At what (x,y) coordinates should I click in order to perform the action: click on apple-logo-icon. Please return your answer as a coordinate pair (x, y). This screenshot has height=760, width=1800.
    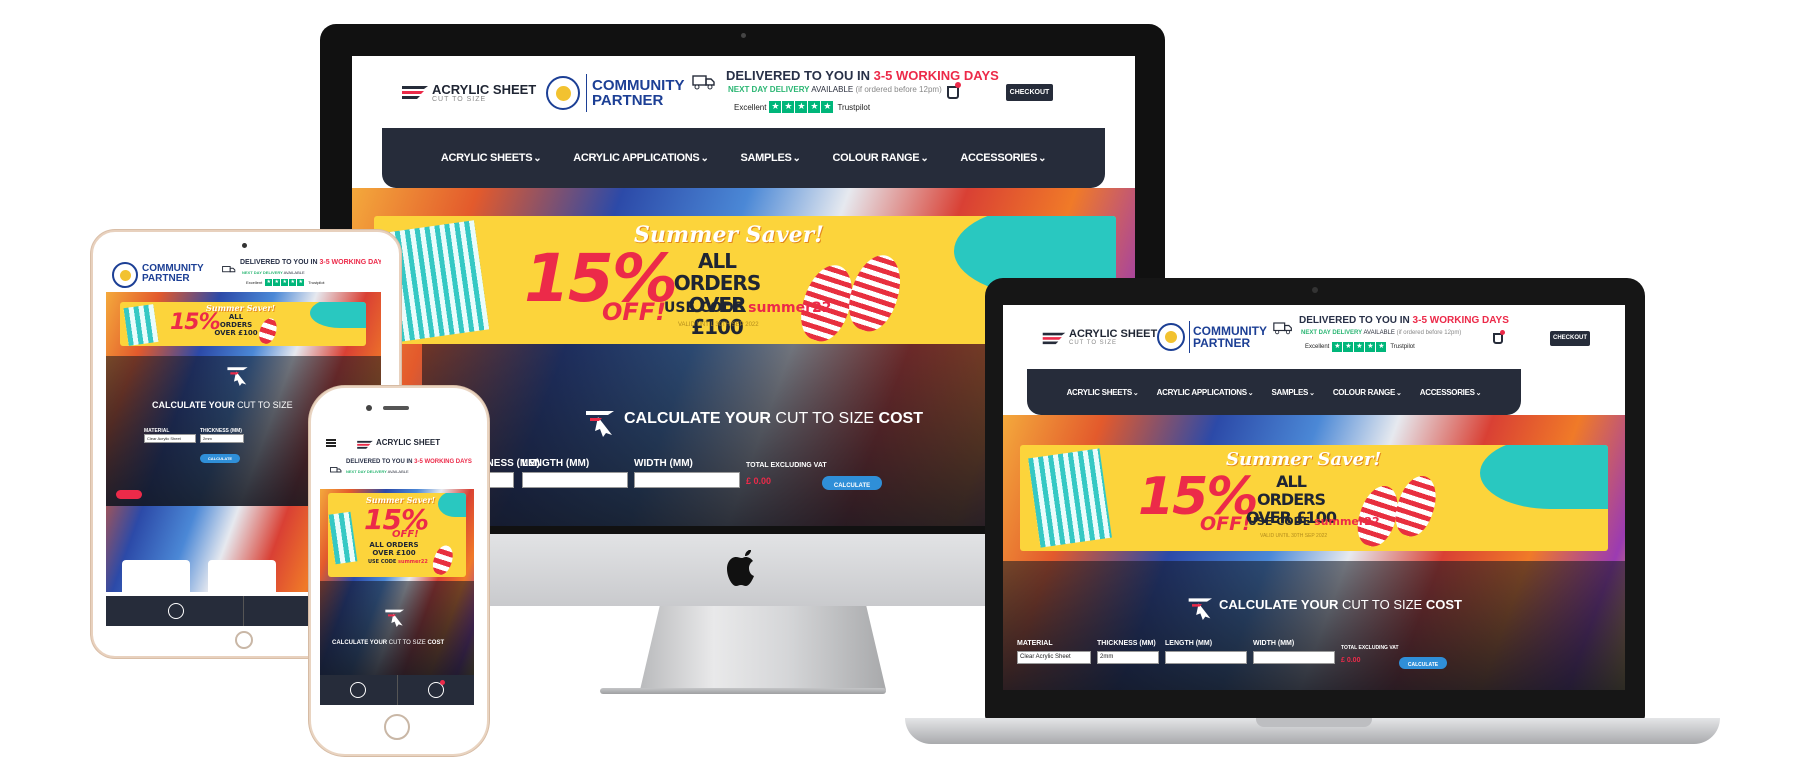
    Looking at the image, I should click on (742, 567).